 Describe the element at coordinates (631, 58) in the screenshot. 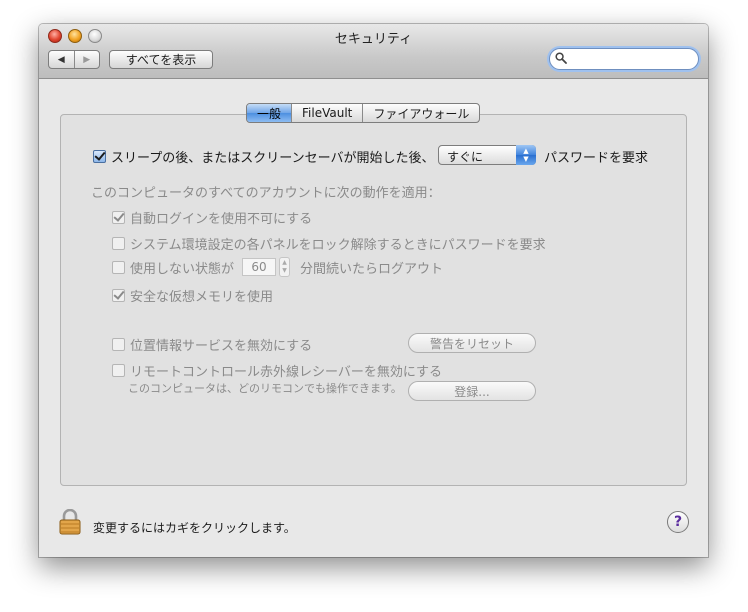

I see `search-input` at that location.